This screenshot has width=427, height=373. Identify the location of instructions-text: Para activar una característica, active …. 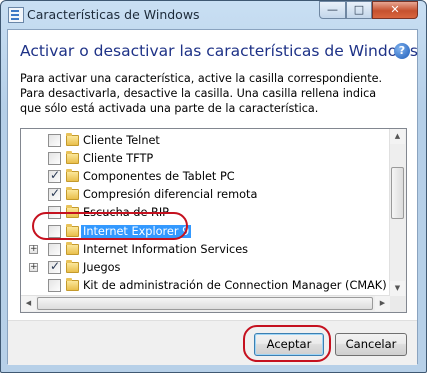
(201, 93).